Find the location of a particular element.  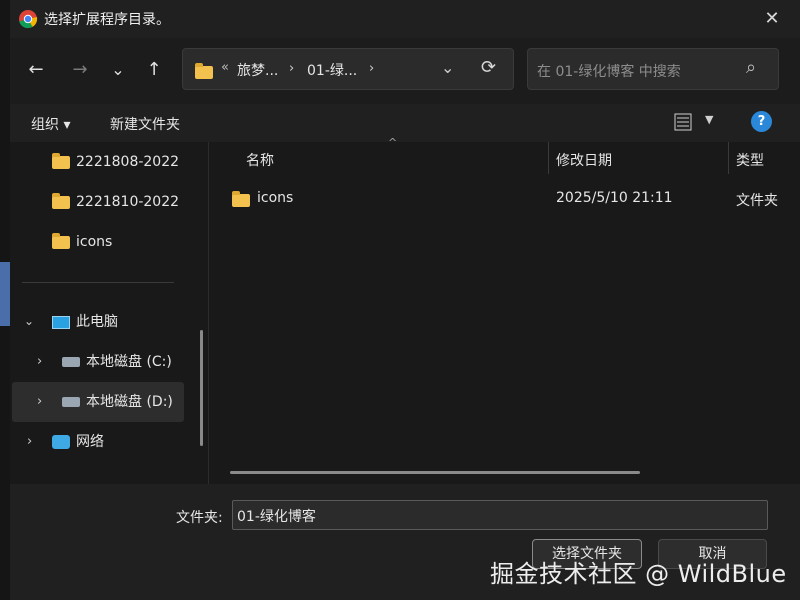

up-button: ↑ is located at coordinates (154, 70).